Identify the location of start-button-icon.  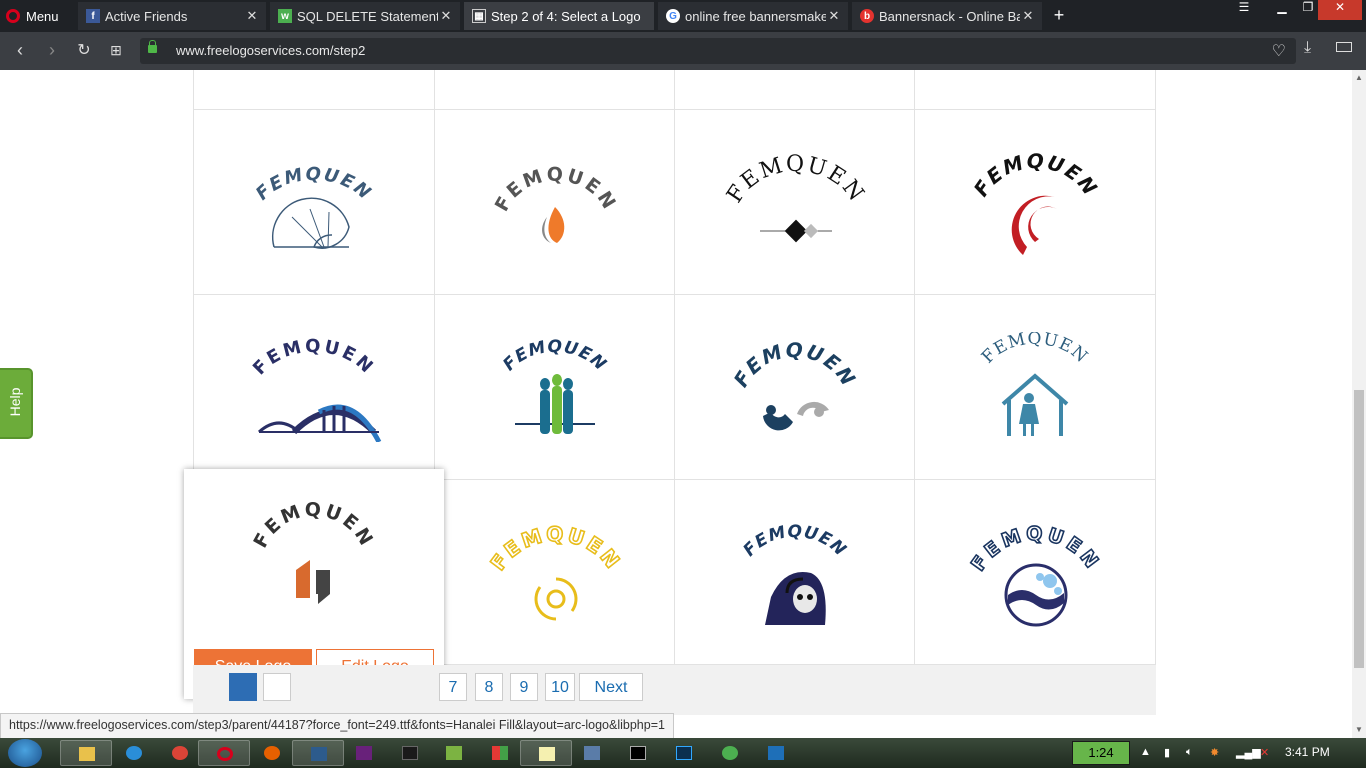
(25, 753).